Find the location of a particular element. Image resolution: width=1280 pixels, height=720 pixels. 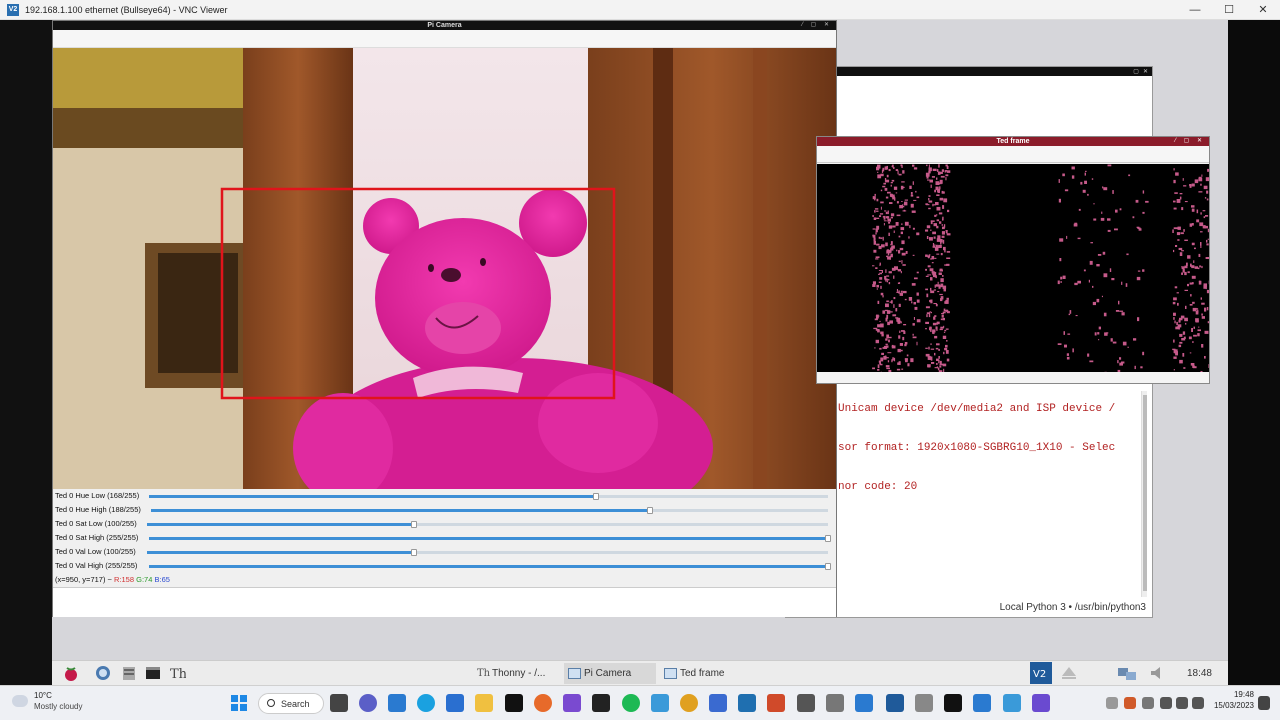

vnc-server-icon: V2 is located at coordinates (1041, 673).